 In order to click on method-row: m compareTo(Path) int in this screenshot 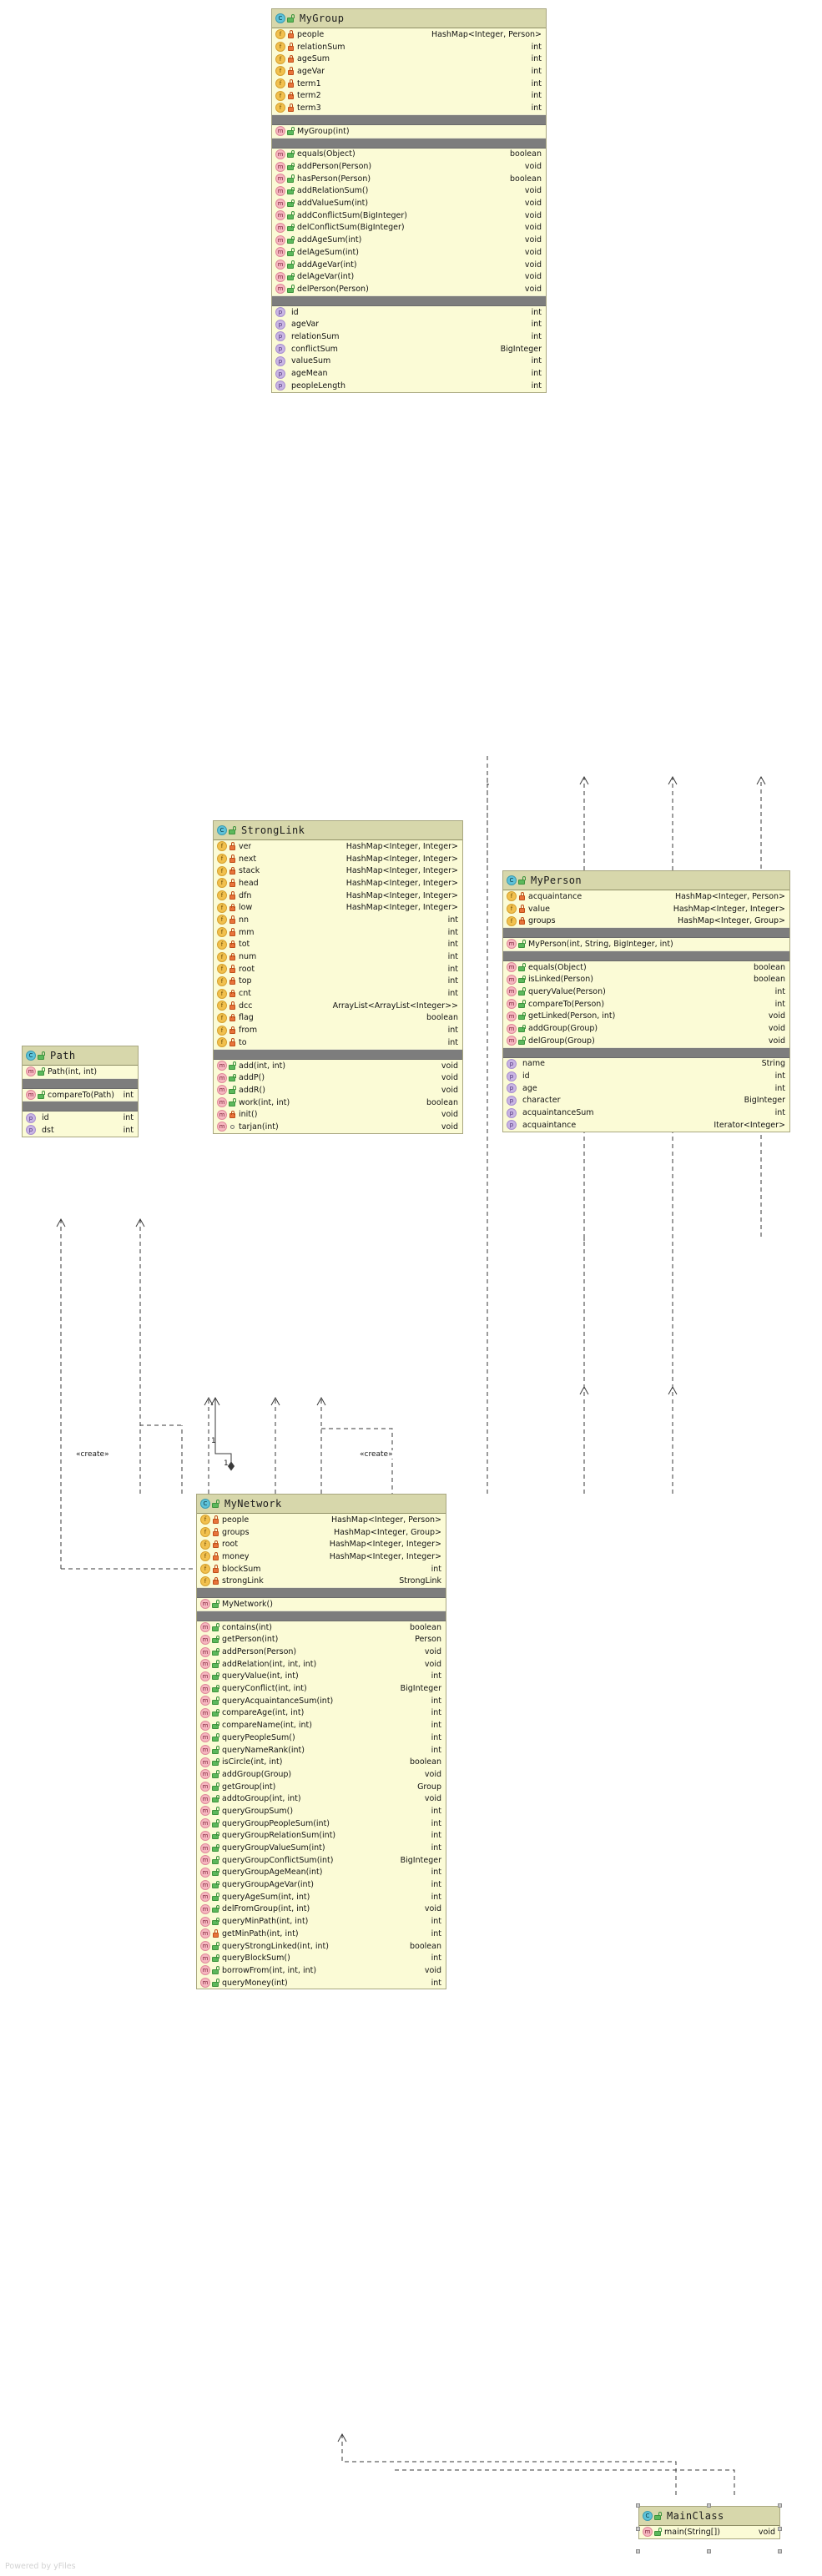, I will do `click(80, 1095)`.